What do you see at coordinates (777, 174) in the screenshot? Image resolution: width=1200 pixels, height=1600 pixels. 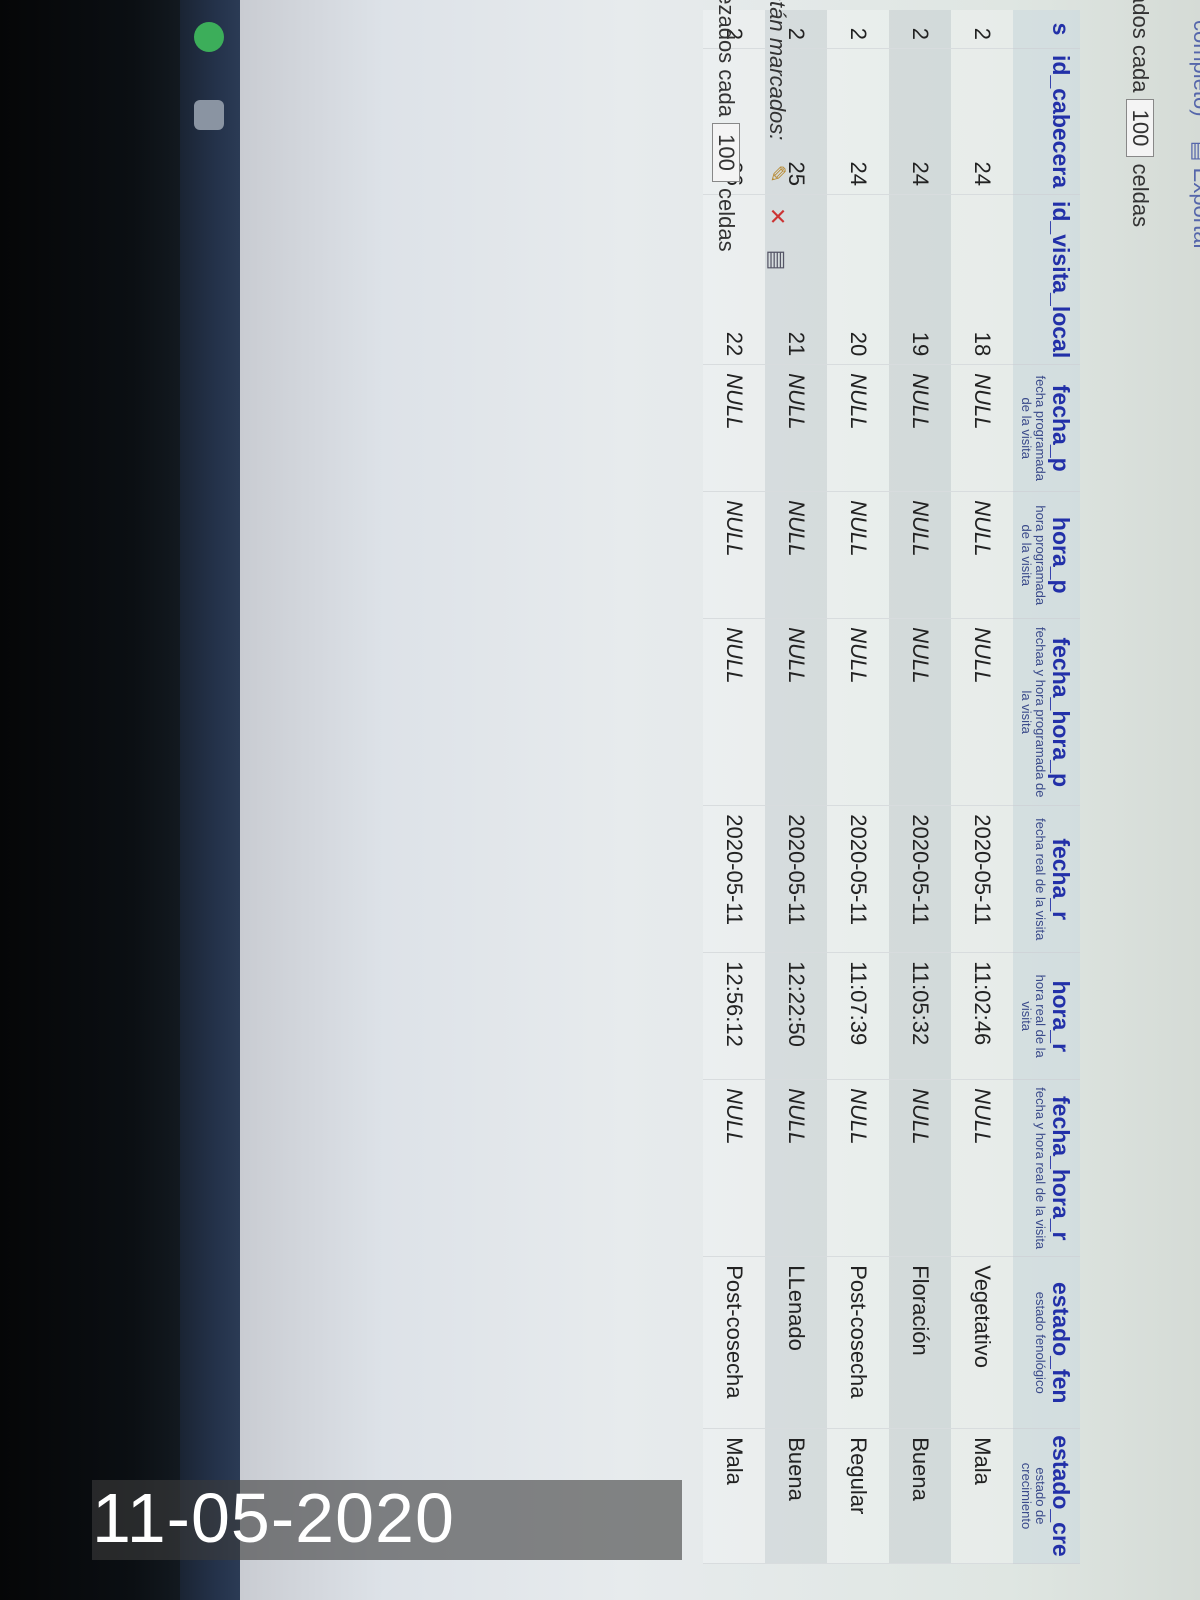 I see `edit-icon: ✎` at bounding box center [777, 174].